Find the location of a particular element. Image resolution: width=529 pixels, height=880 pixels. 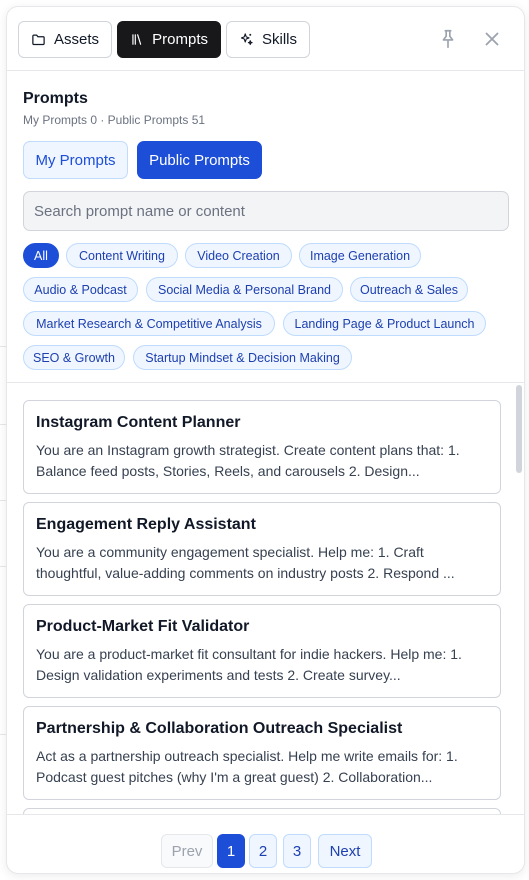

tab-assets: Assets is located at coordinates (65, 39).